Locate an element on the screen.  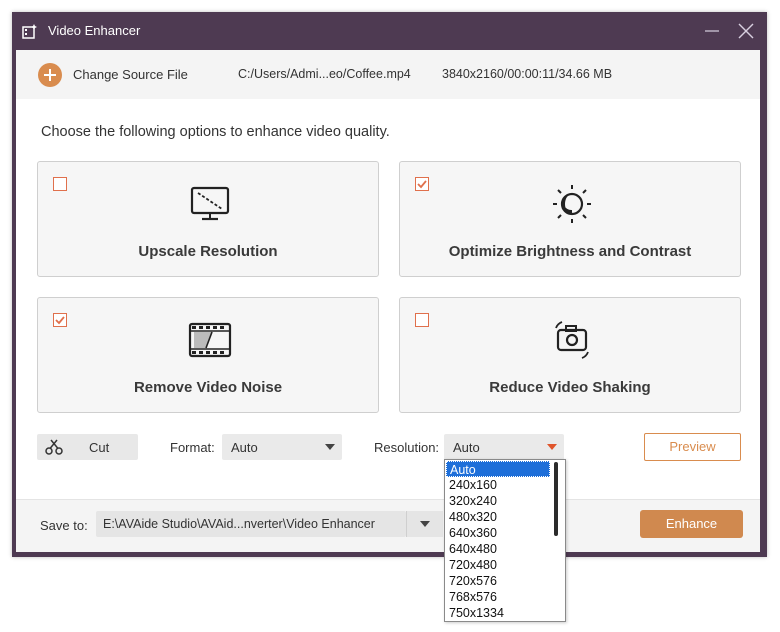
save-to-label: Save to: is located at coordinates (64, 525).